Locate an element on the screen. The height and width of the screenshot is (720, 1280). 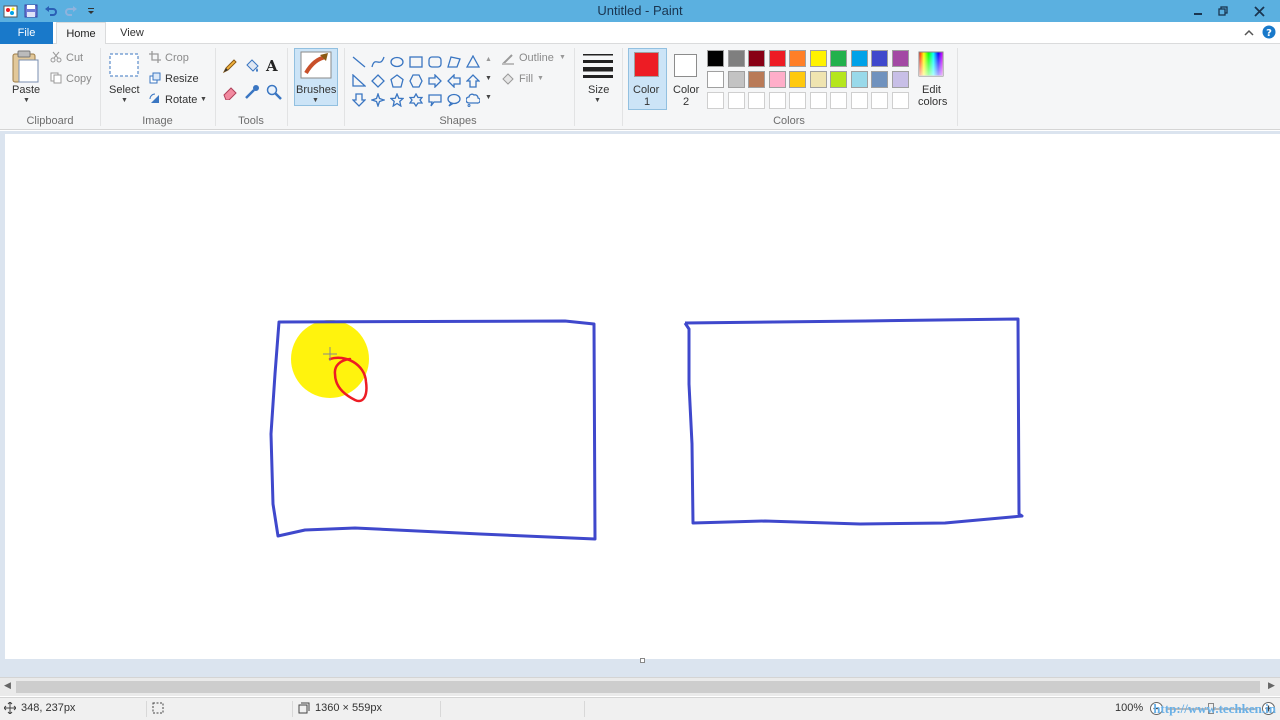
outline-dropdown-icon: ▼ is located at coordinates (562, 57).